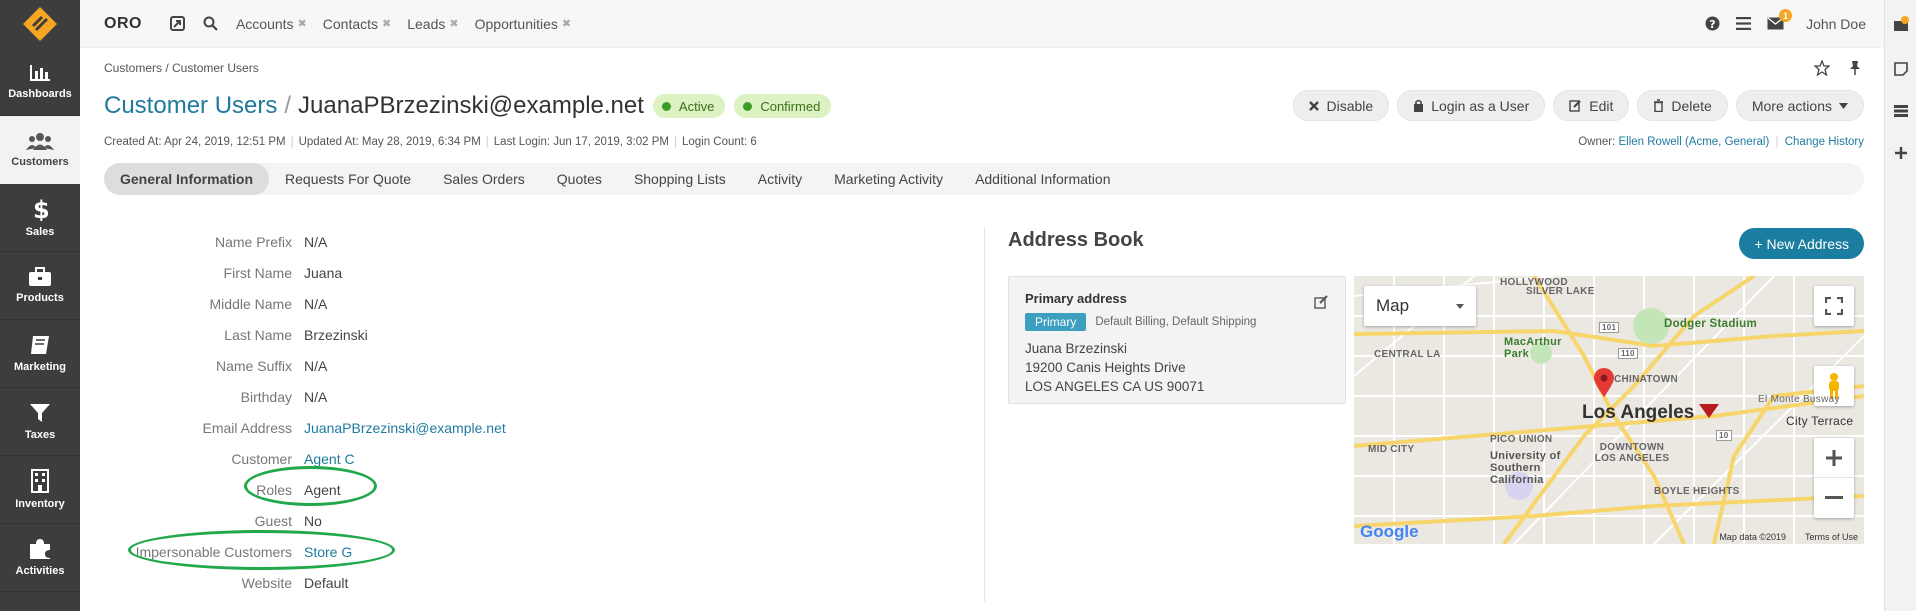 The width and height of the screenshot is (1916, 611). I want to click on notifications-icon: 1, so click(1780, 19).